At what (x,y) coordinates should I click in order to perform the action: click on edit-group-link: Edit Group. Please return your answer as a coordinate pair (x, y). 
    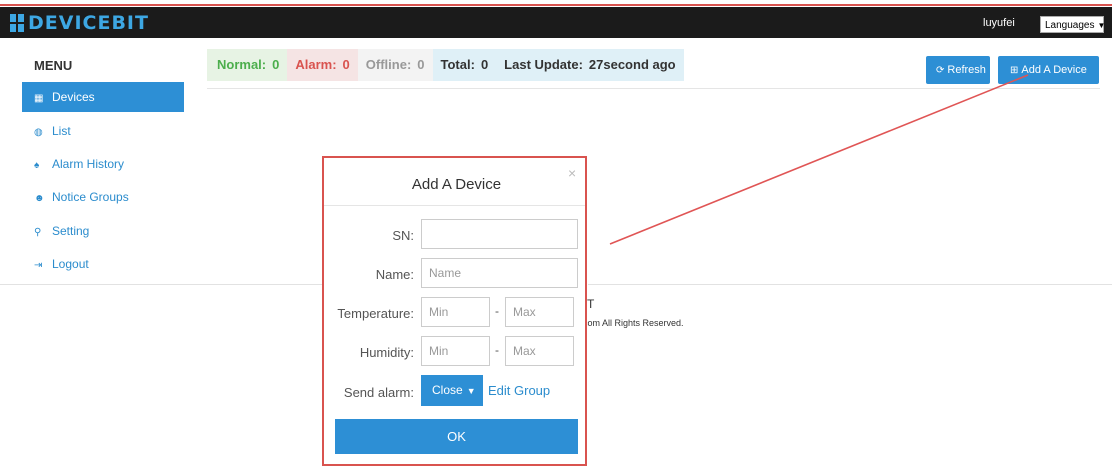
    Looking at the image, I should click on (519, 390).